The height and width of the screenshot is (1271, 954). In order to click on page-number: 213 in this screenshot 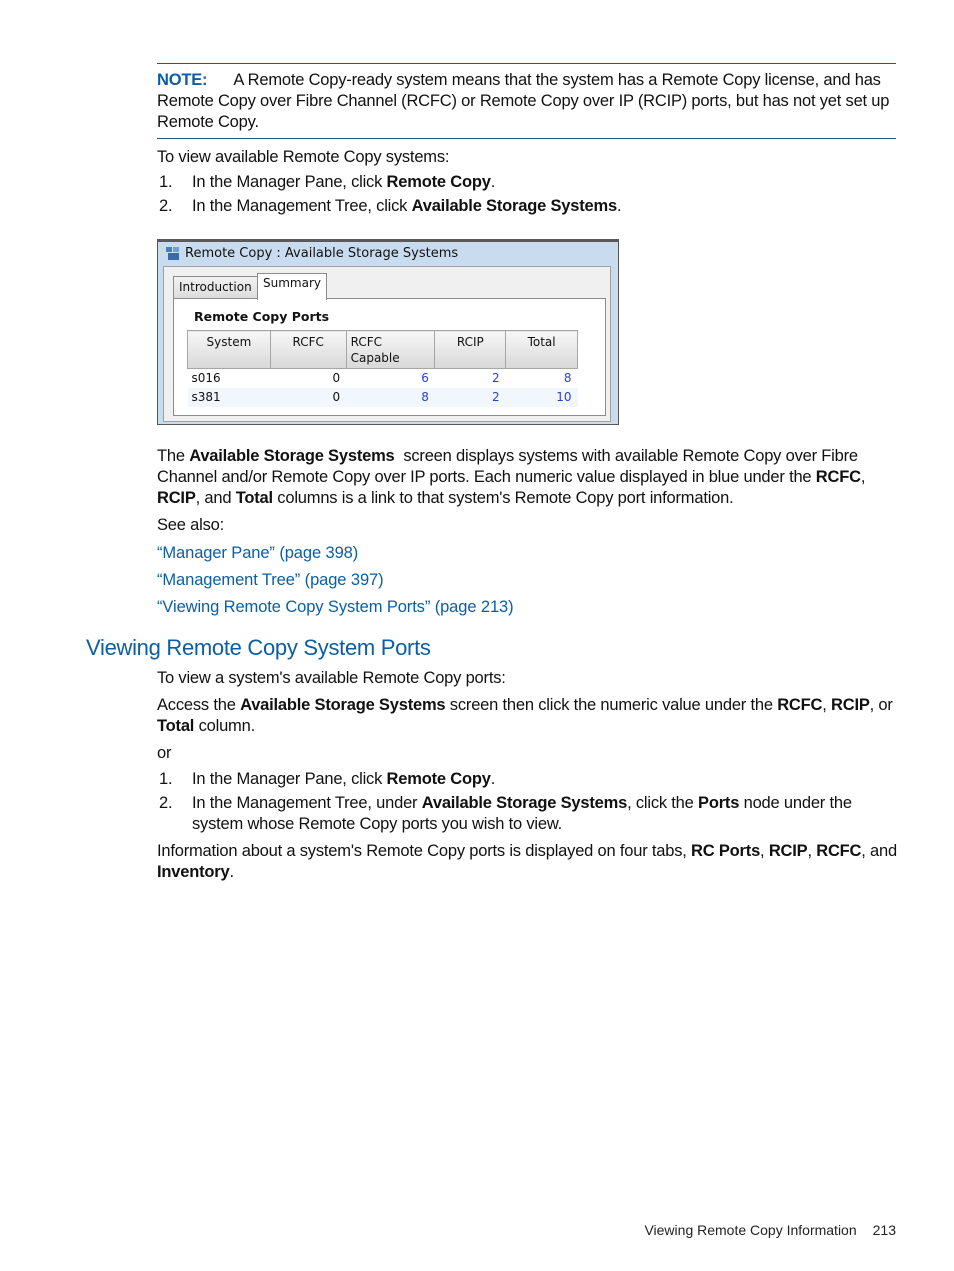, I will do `click(884, 1230)`.